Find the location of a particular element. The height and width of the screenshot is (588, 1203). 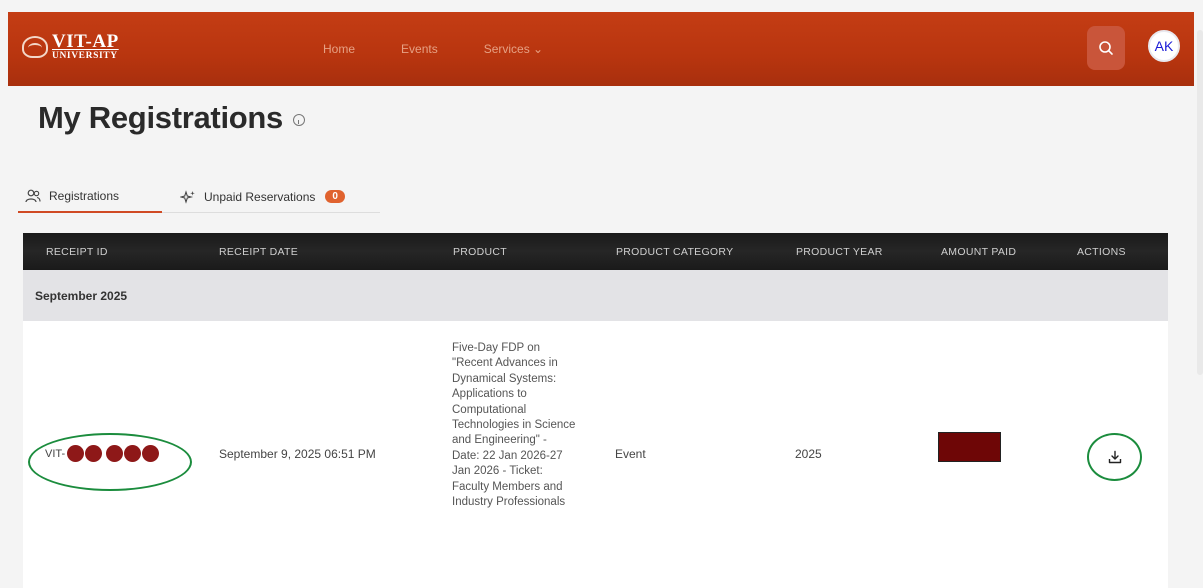

column-header-receipt-date: RECEIPT DATE is located at coordinates (258, 252).